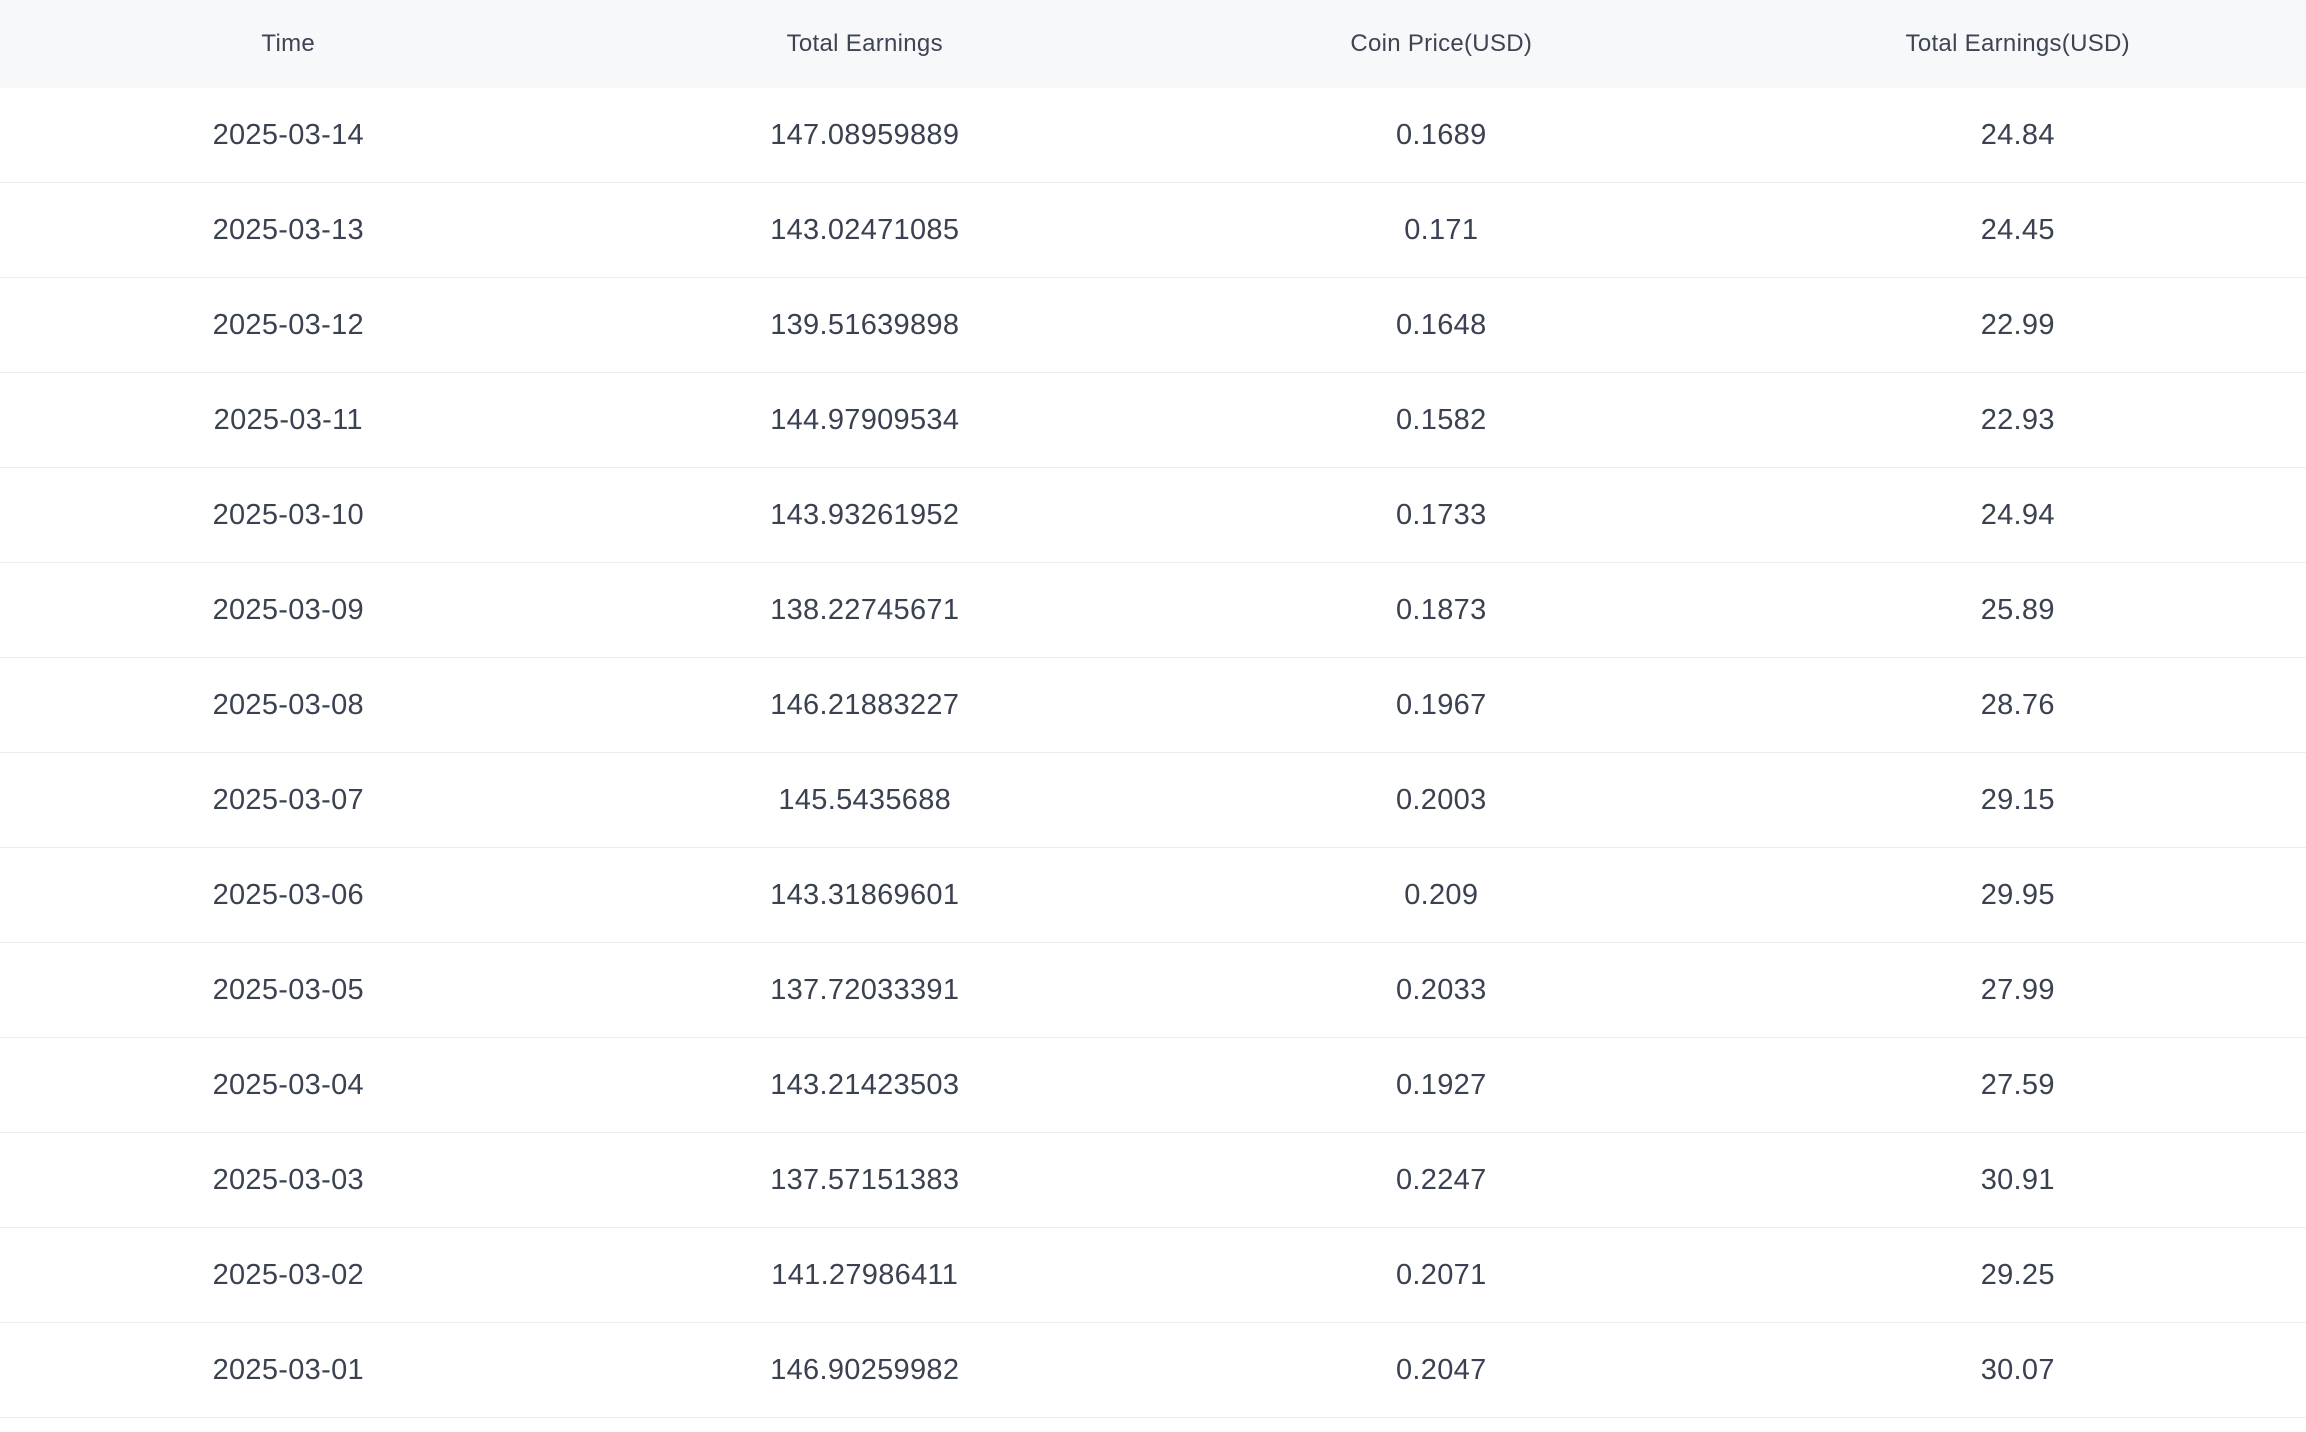 This screenshot has height=1432, width=2306. What do you see at coordinates (2017, 609) in the screenshot?
I see `cell-total-earnings-usd: 25.89` at bounding box center [2017, 609].